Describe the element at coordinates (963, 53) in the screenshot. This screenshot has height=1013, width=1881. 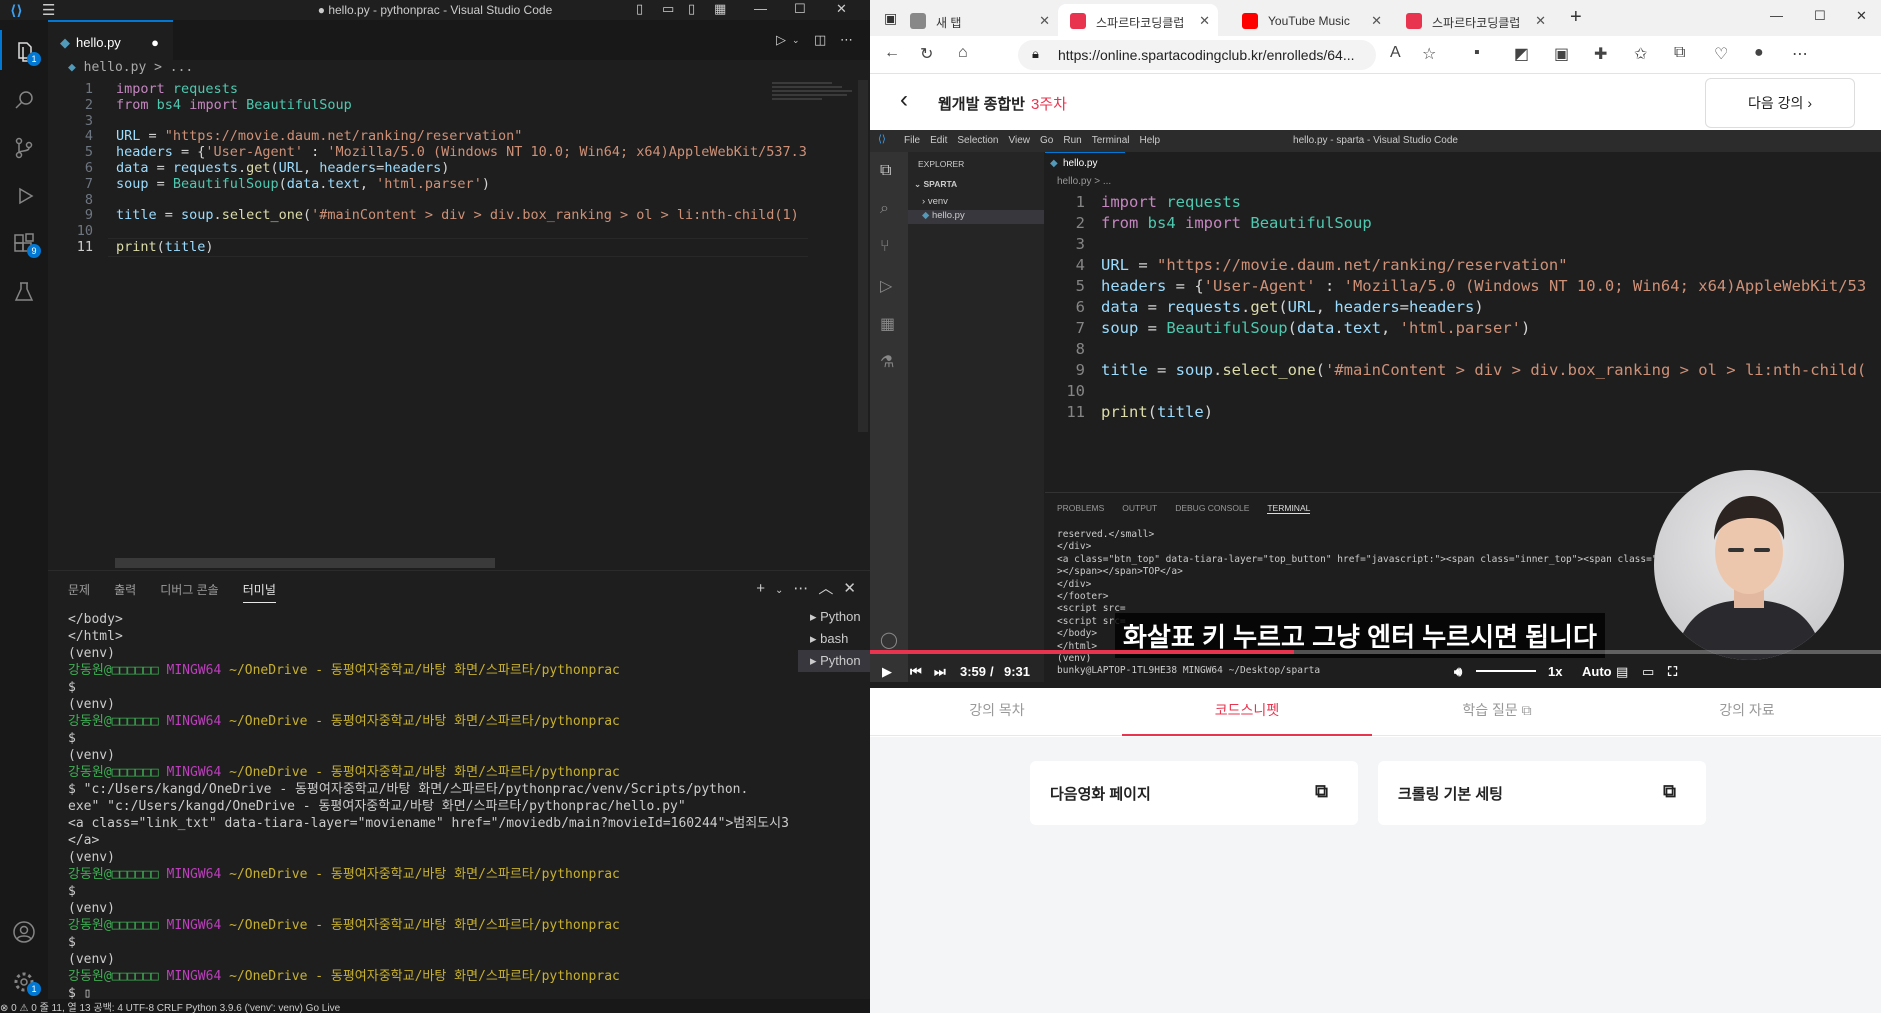
I see `home-icon: ⌂` at that location.